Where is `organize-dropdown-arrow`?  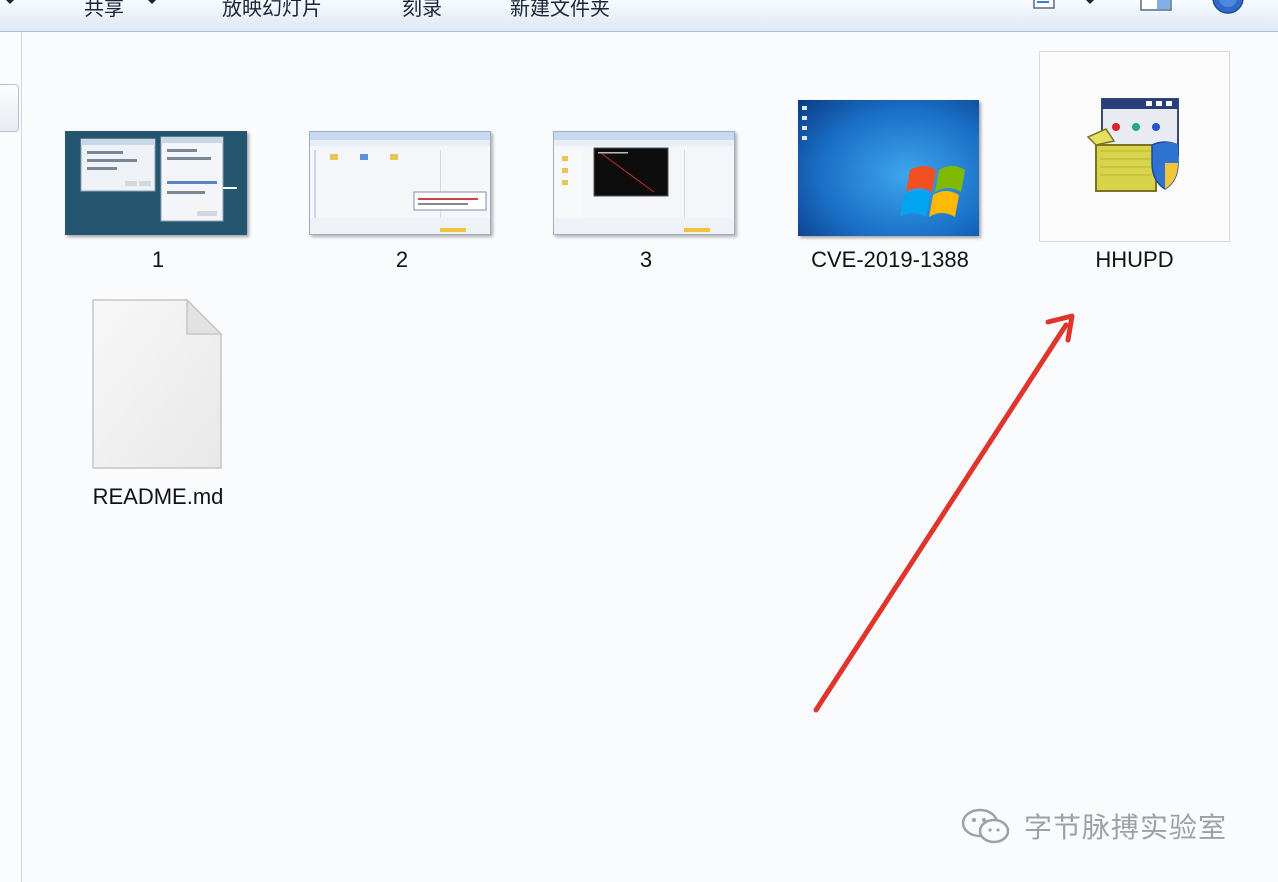 organize-dropdown-arrow is located at coordinates (10, 2).